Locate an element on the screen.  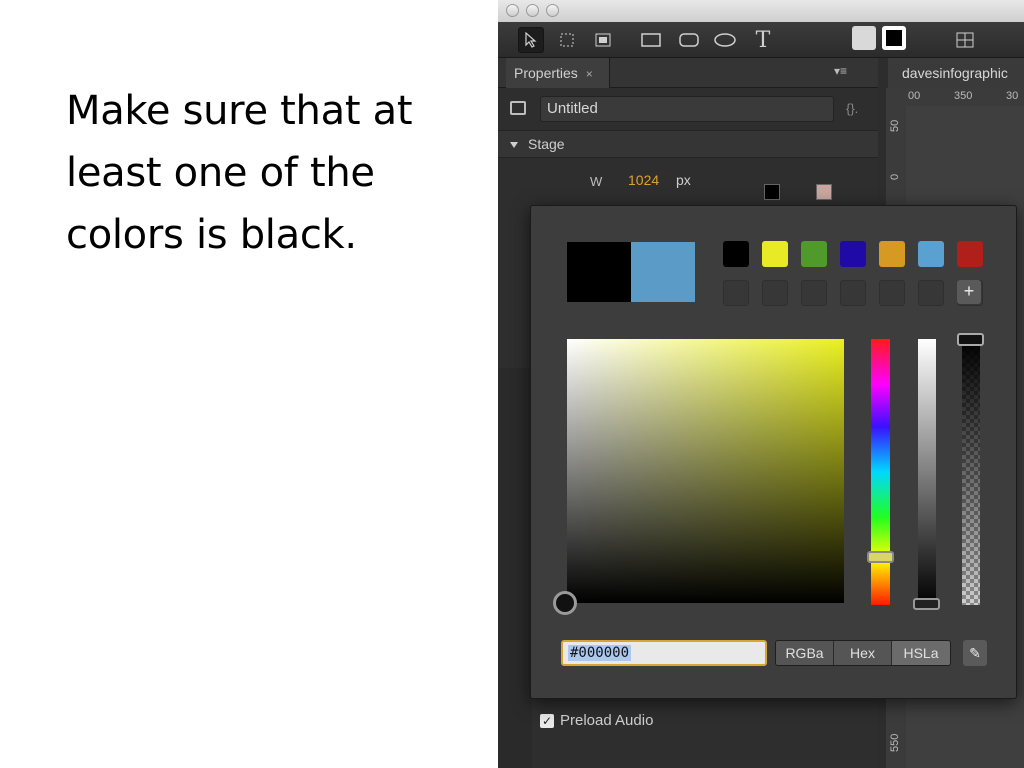
ruler-tick-label: 50 is located at coordinates (895, 125).